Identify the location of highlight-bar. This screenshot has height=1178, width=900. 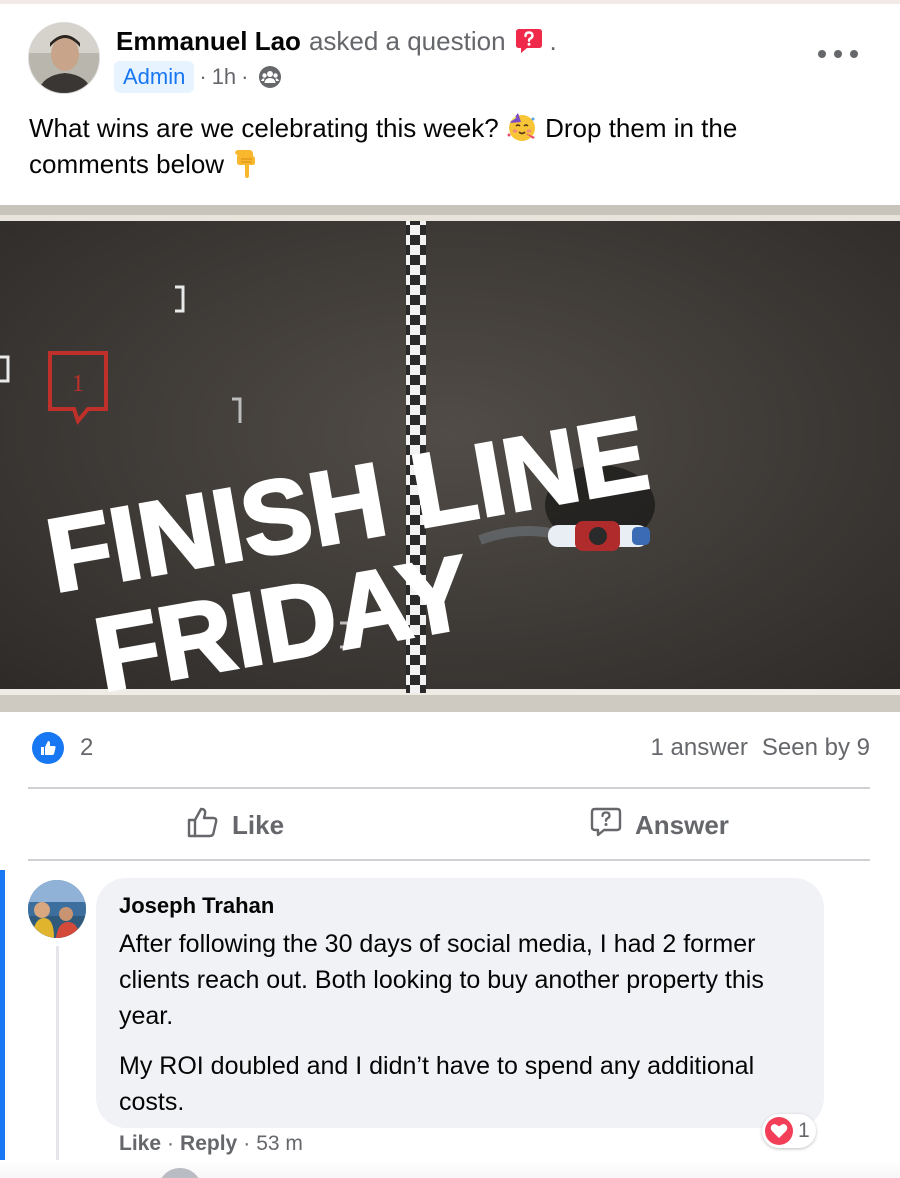
(2, 1015).